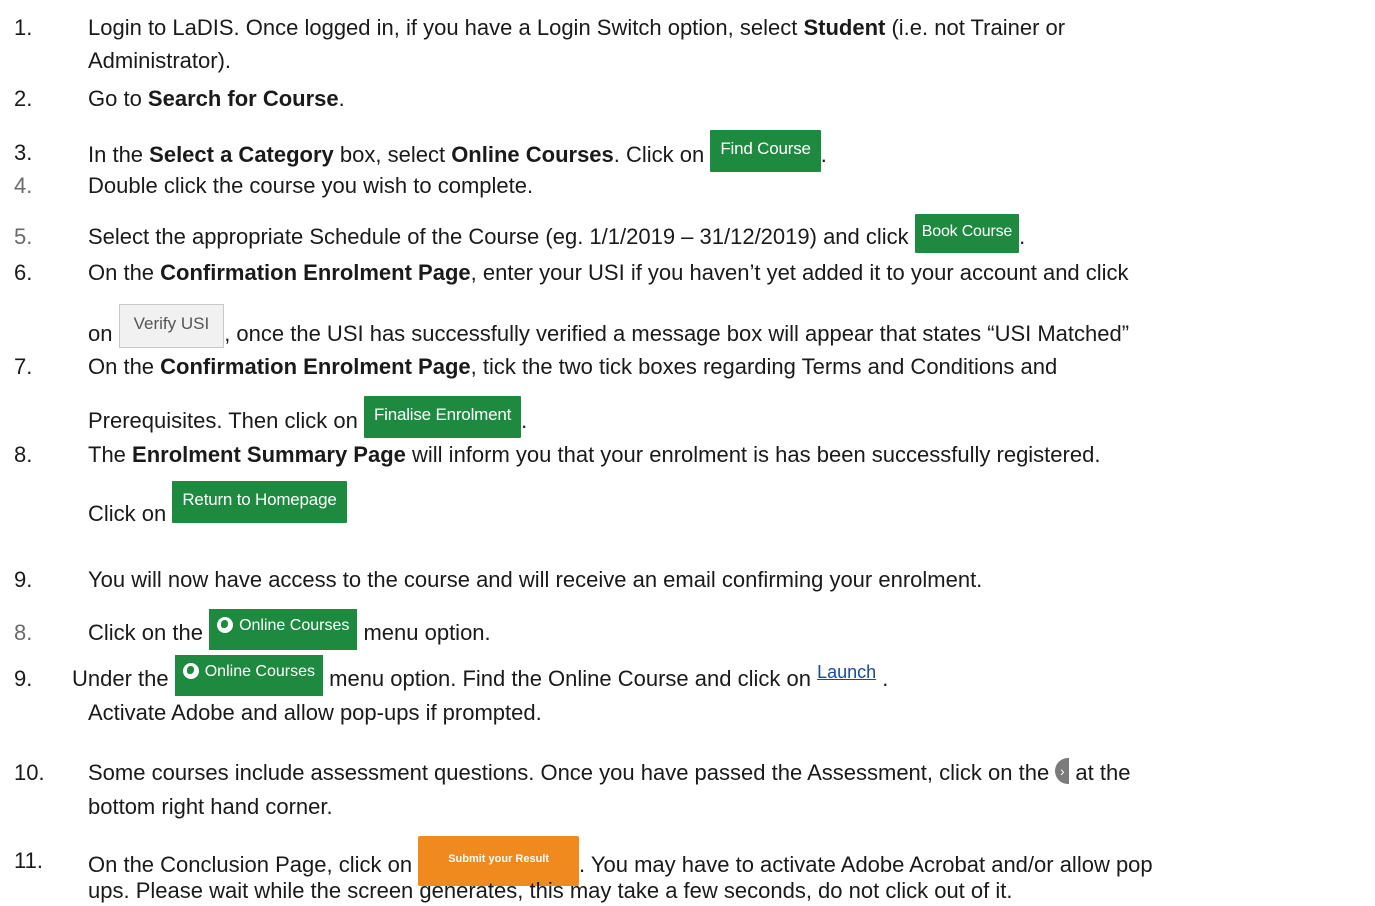 Image resolution: width=1375 pixels, height=906 pixels. I want to click on step-number: 3., so click(23, 152).